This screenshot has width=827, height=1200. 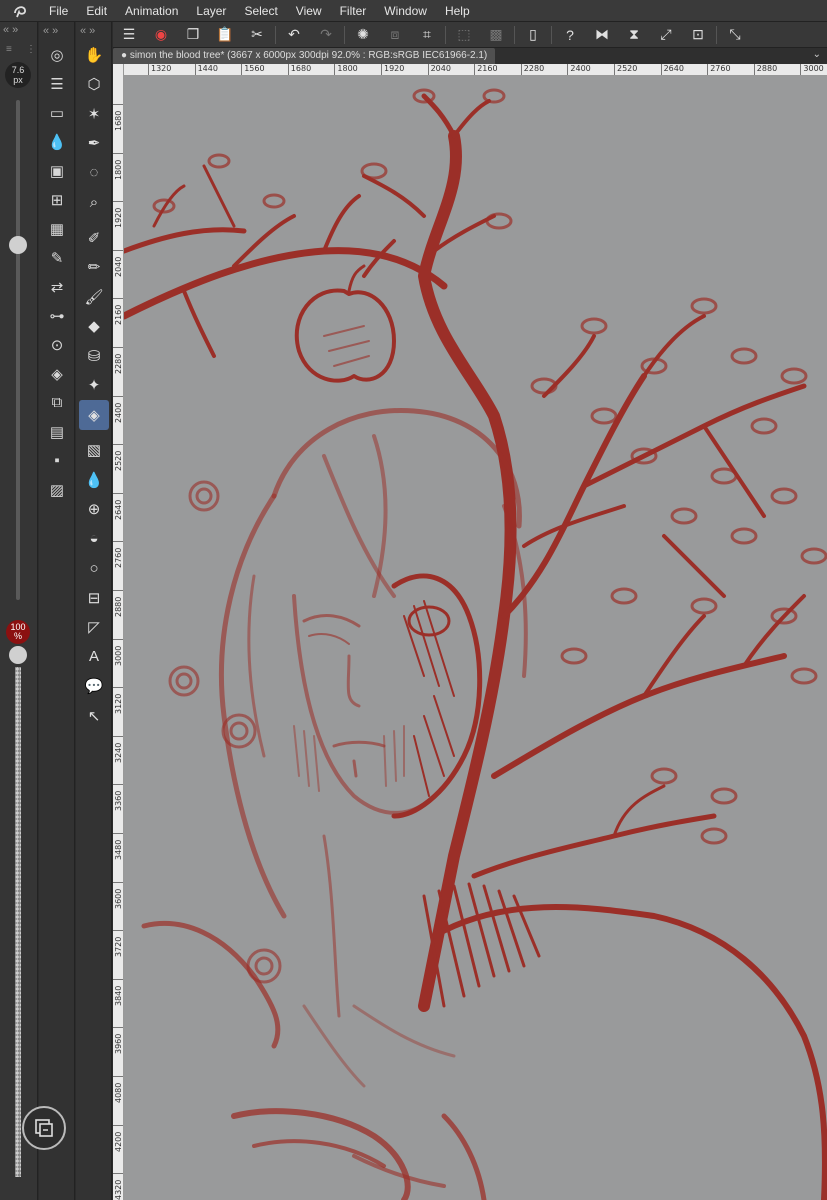 What do you see at coordinates (326, 35) in the screenshot?
I see `redo-icon: ↷` at bounding box center [326, 35].